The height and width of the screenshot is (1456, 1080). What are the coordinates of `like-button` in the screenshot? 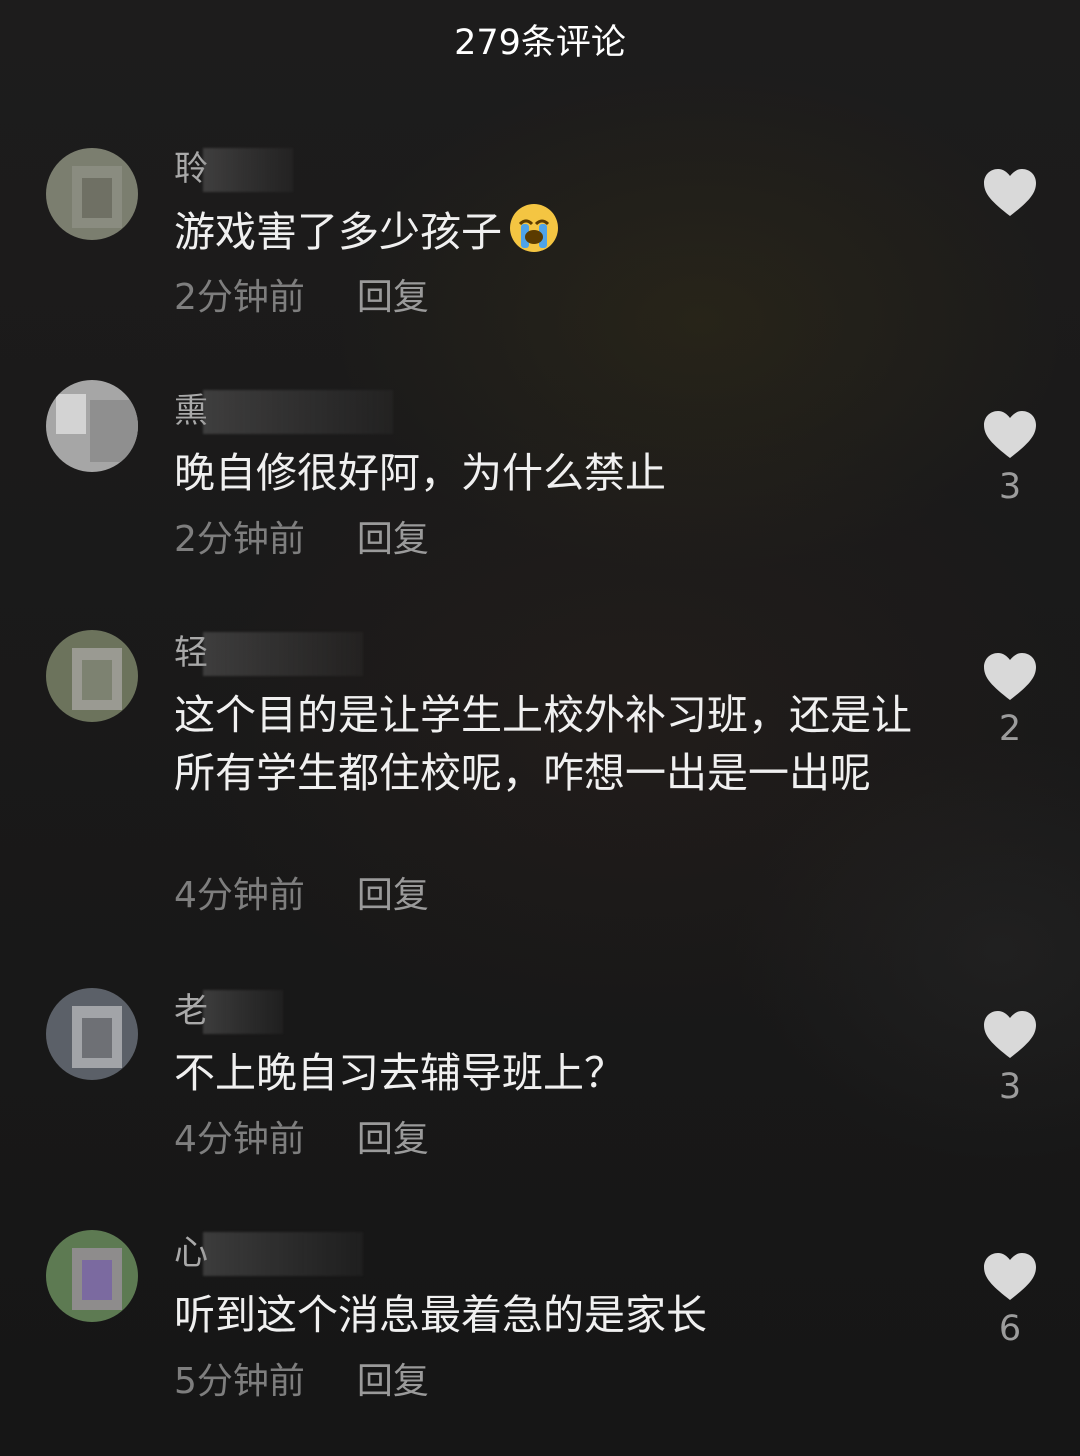 It's located at (1010, 195).